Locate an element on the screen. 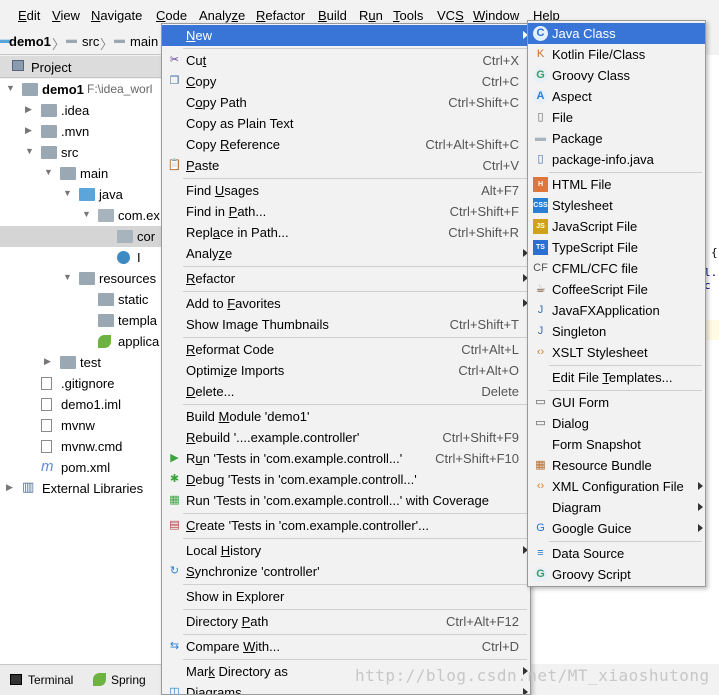 The width and height of the screenshot is (719, 695). menu-item-singleton: J Singleton is located at coordinates (616, 331).